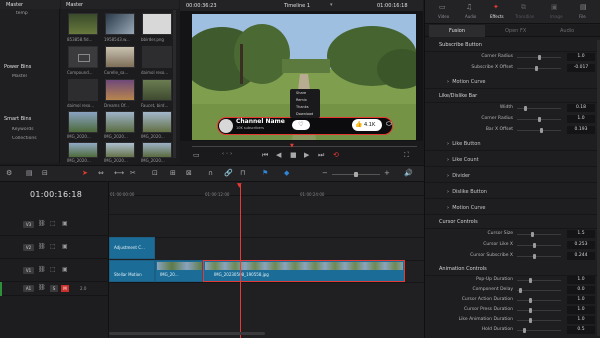  Describe the element at coordinates (240, 261) in the screenshot. I see `playhead-line` at that location.